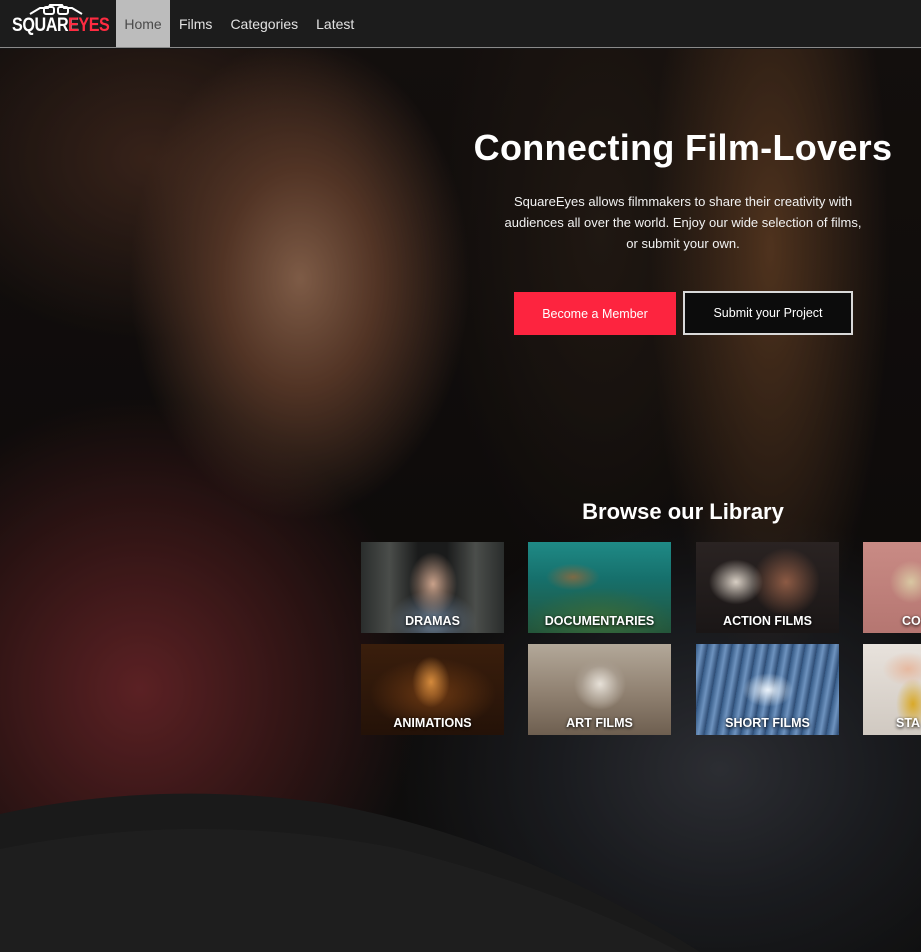  Describe the element at coordinates (58, 24) in the screenshot. I see `site-logo: SQUARE EYES` at that location.